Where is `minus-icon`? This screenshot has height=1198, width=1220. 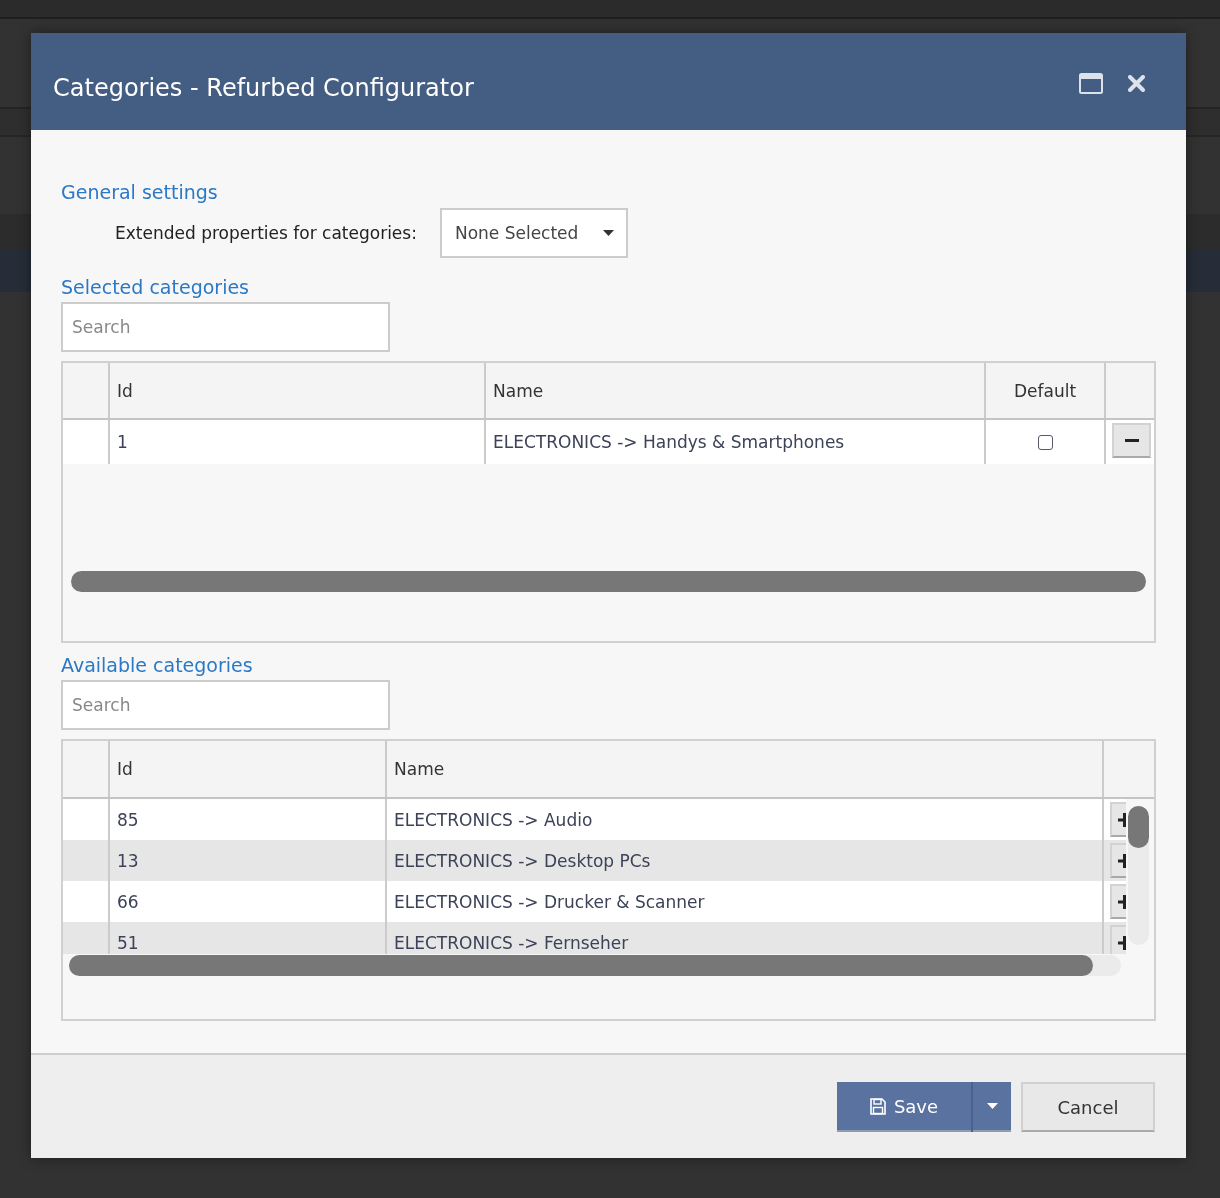
minus-icon is located at coordinates (1131, 440).